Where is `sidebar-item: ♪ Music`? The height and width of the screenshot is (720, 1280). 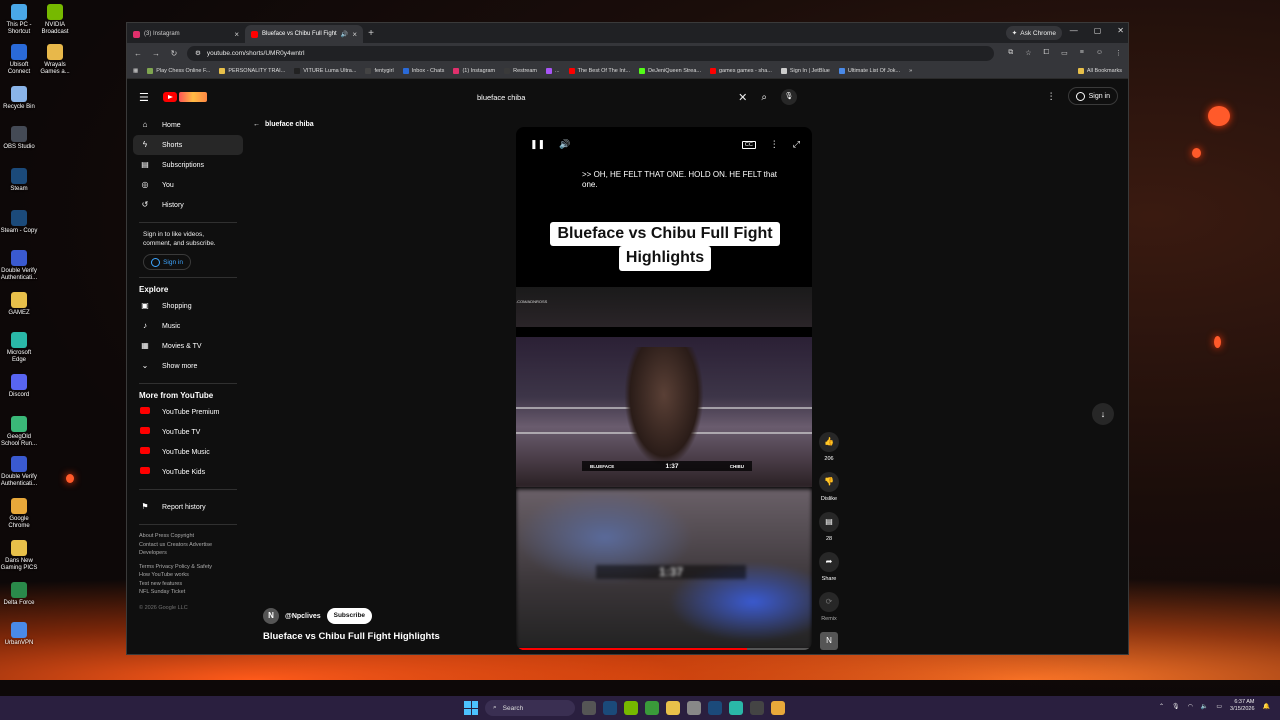 sidebar-item: ♪ Music is located at coordinates (188, 326).